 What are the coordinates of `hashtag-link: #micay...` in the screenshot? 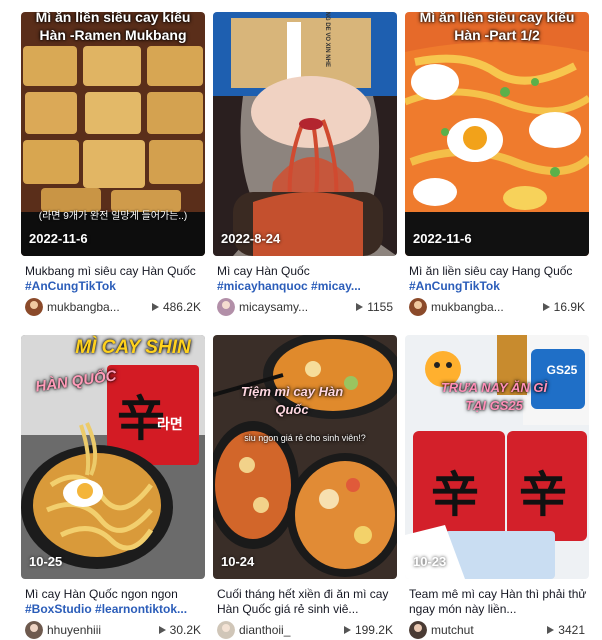 It's located at (336, 286).